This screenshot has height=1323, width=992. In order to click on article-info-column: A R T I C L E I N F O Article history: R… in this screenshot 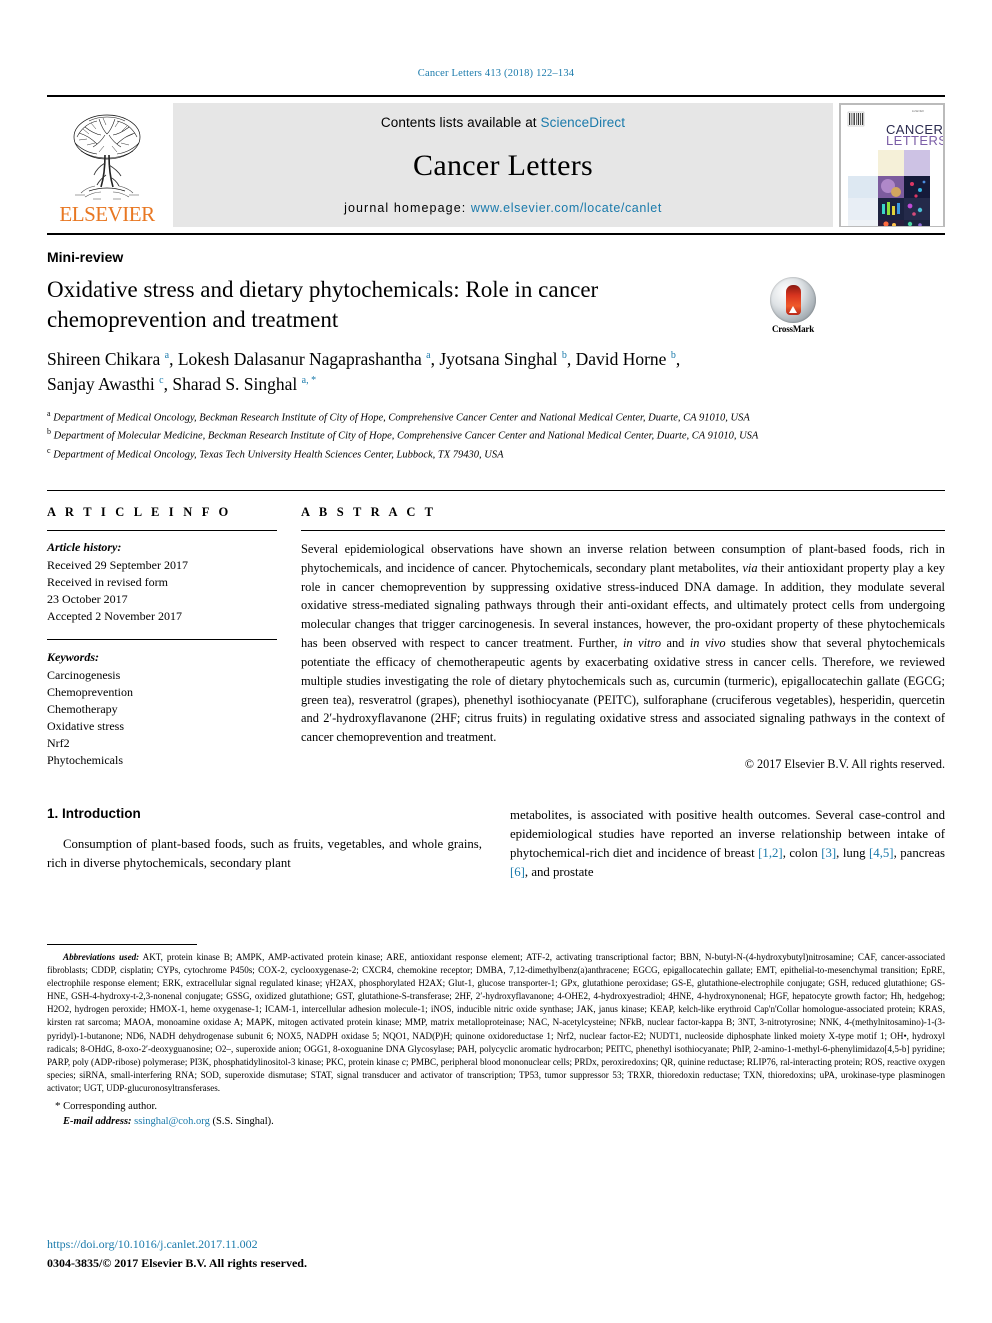, I will do `click(162, 638)`.